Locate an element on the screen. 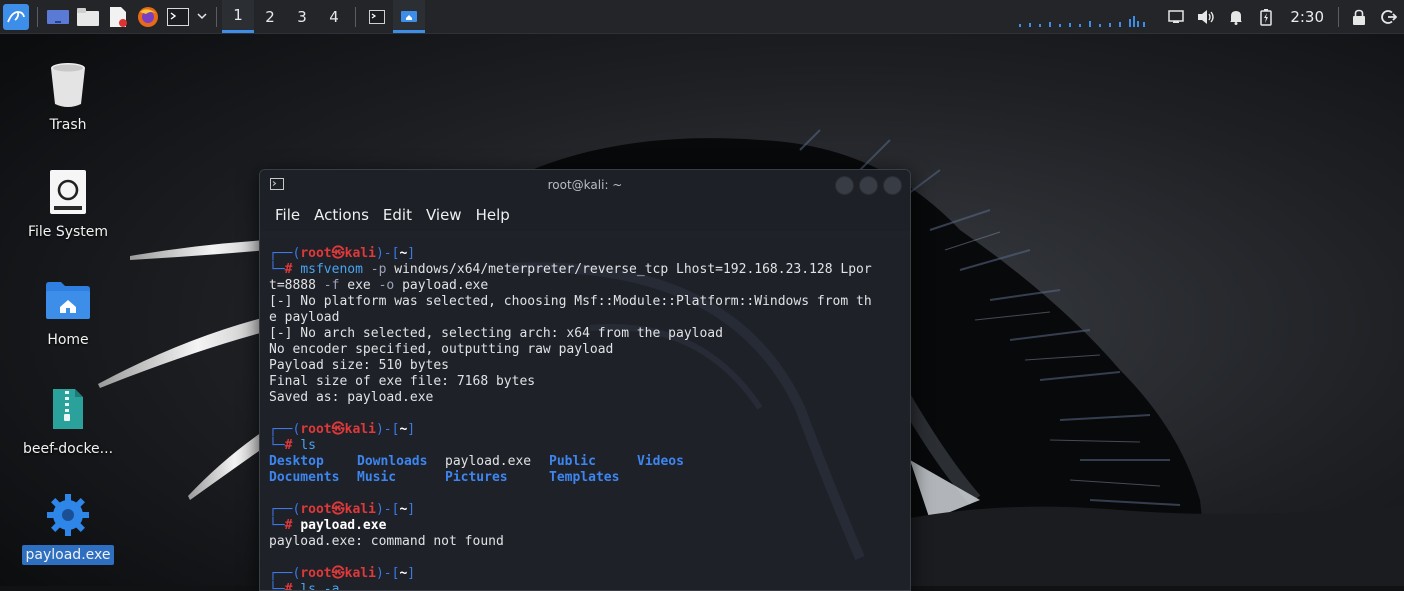 The height and width of the screenshot is (591, 1404). system-tray: 2:30 is located at coordinates (1211, 16).